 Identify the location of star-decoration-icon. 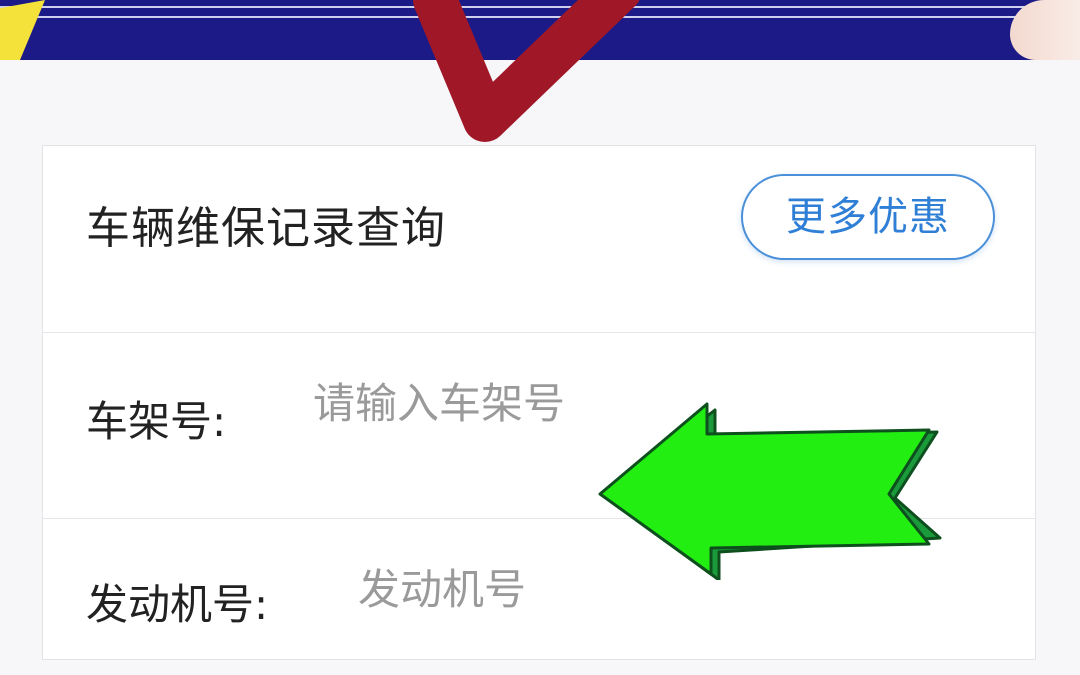
(22, 30).